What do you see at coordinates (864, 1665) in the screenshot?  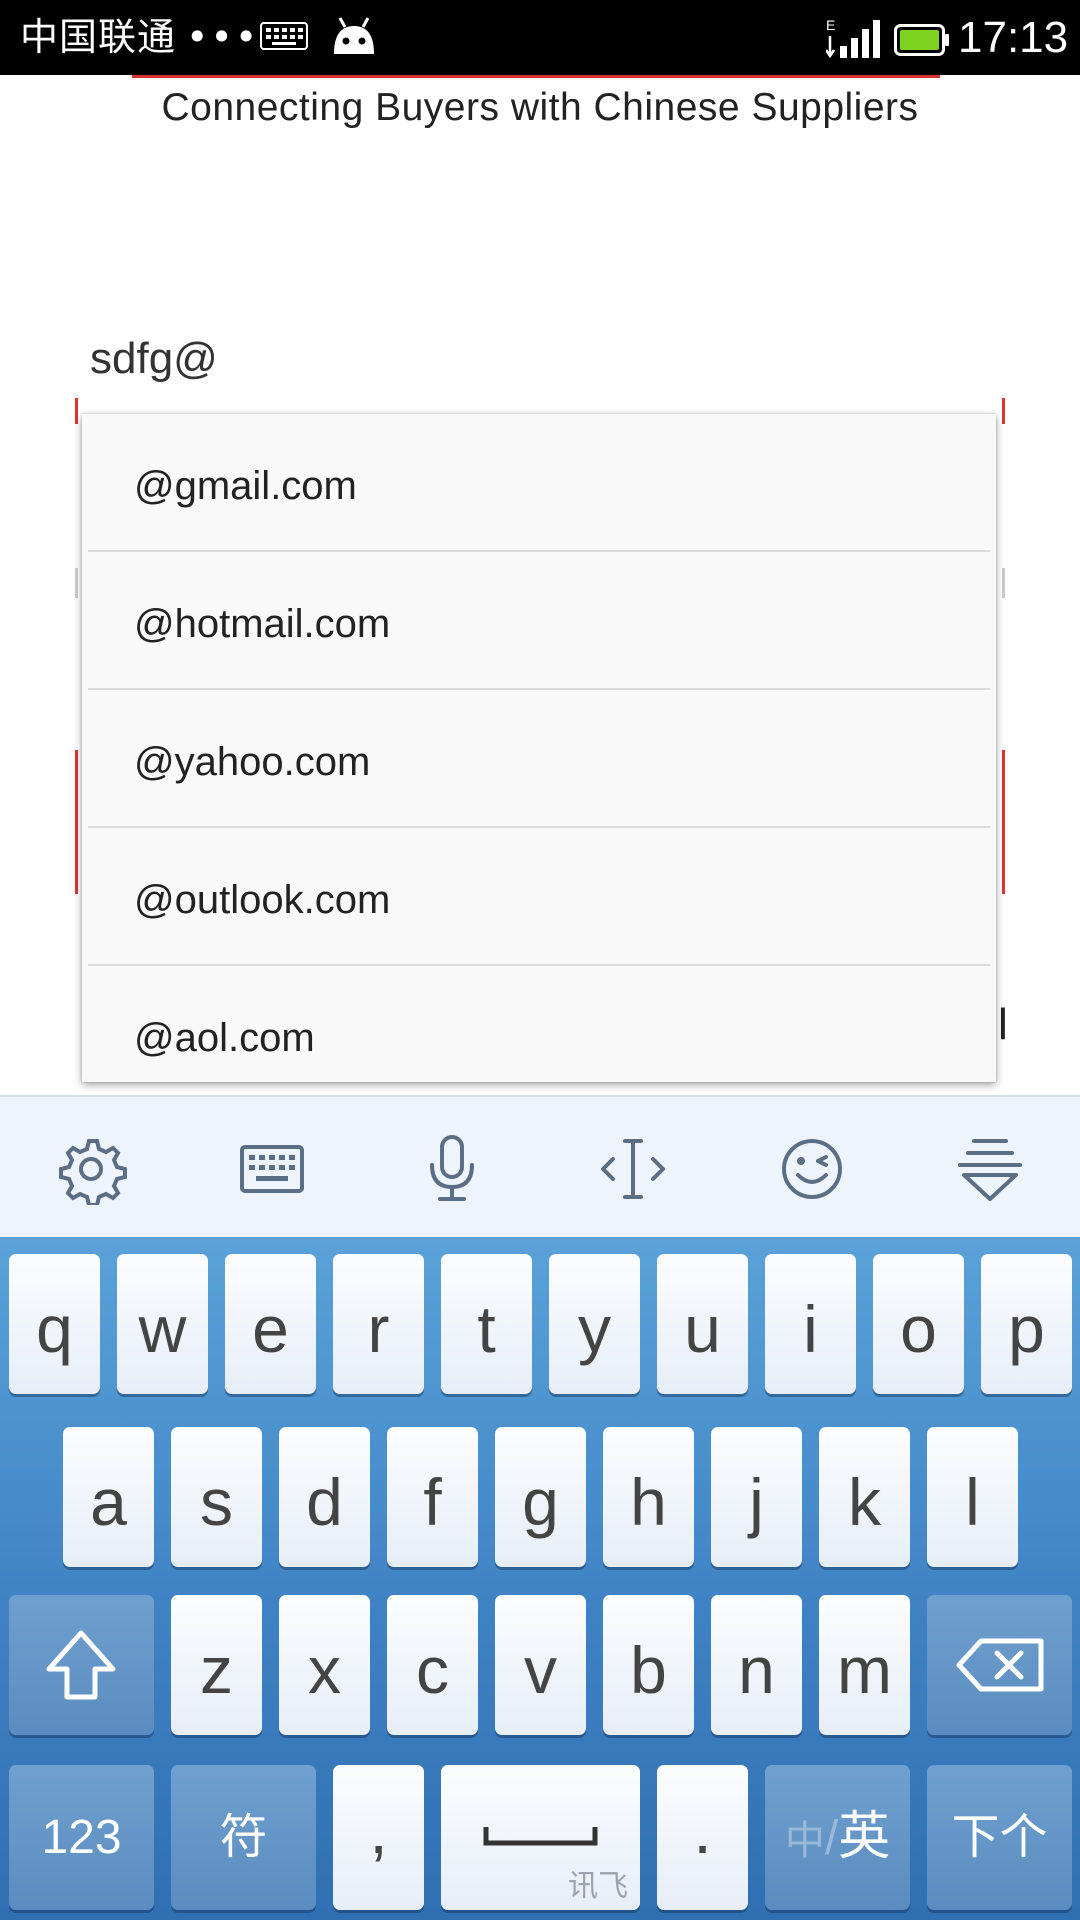 I see `key-m: m` at bounding box center [864, 1665].